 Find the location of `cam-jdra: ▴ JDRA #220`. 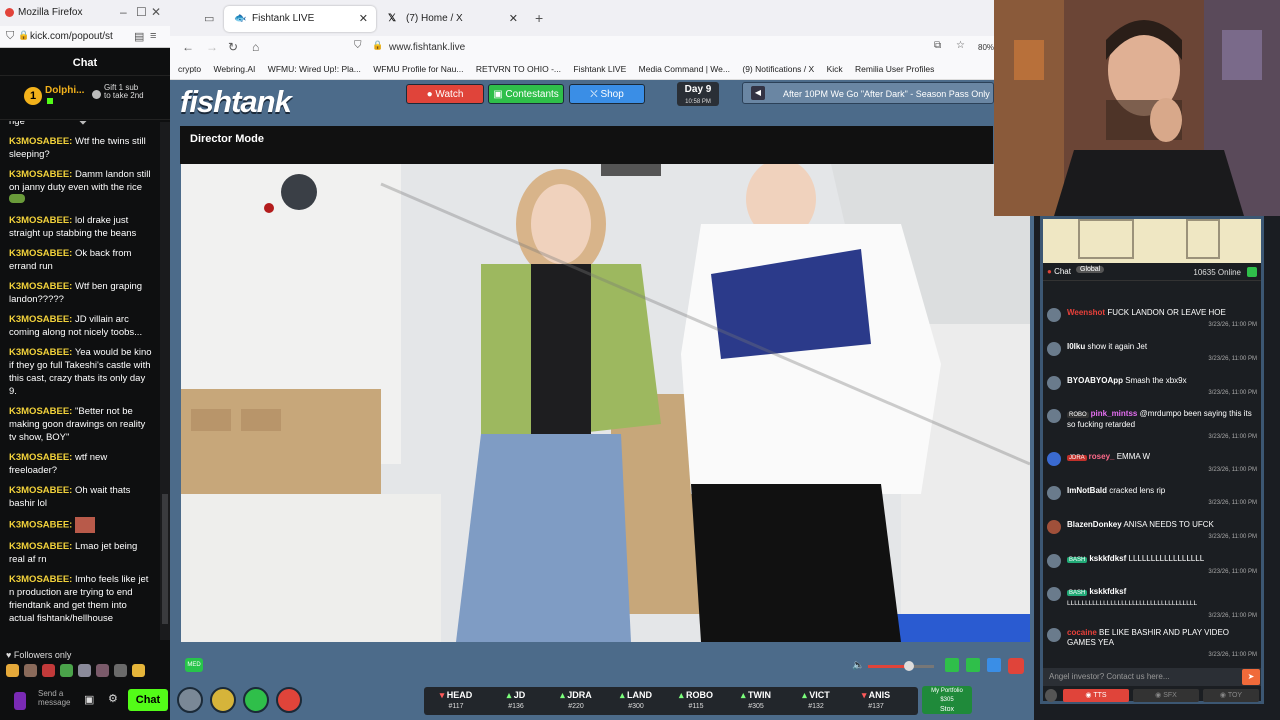

cam-jdra: ▴ JDRA #220 is located at coordinates (576, 701).